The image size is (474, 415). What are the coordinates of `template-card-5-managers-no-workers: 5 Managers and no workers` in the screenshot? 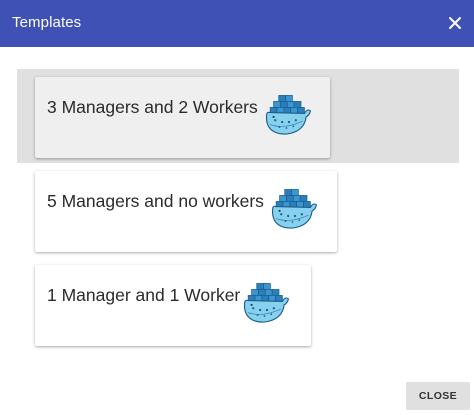 It's located at (186, 211).